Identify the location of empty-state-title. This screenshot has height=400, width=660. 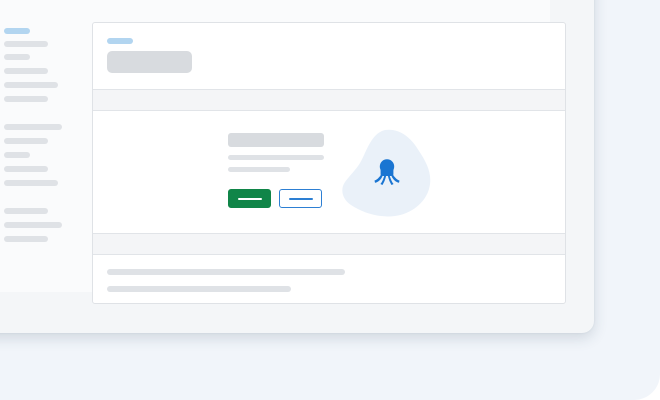
(276, 140).